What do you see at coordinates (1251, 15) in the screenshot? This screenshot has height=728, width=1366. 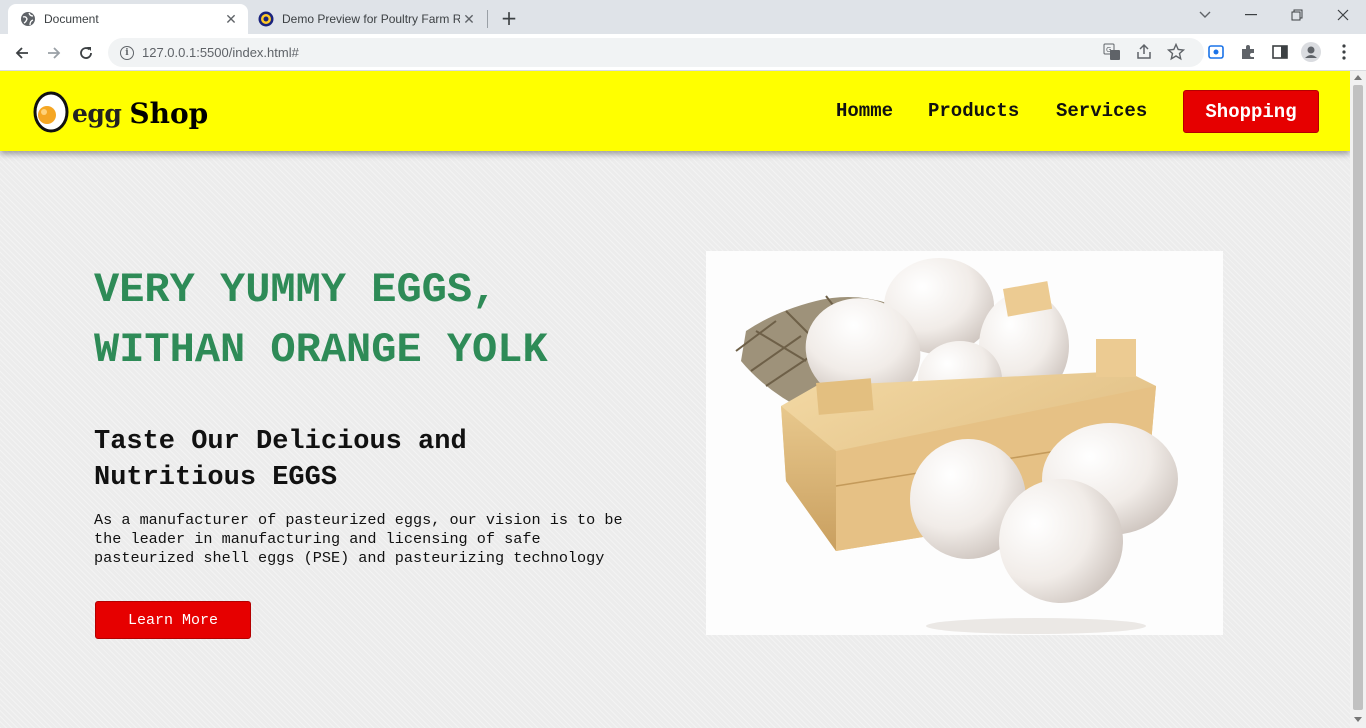 I see `minimize-icon` at bounding box center [1251, 15].